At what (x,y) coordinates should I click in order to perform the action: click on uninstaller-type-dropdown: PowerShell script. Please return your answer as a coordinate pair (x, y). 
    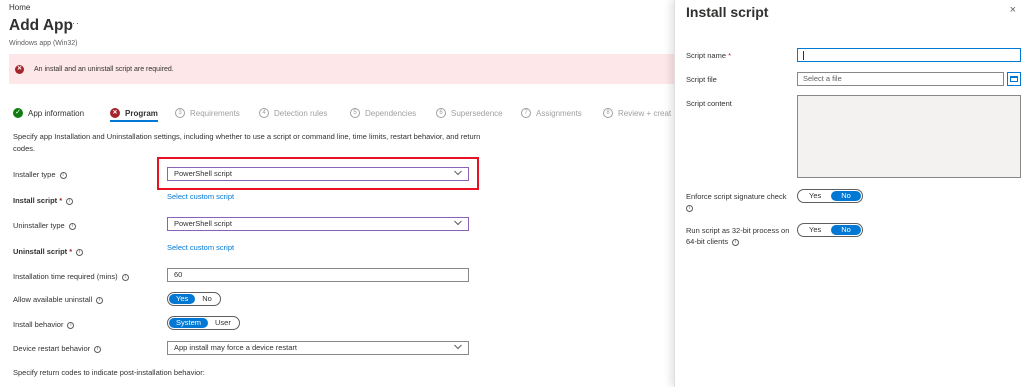
    Looking at the image, I should click on (318, 224).